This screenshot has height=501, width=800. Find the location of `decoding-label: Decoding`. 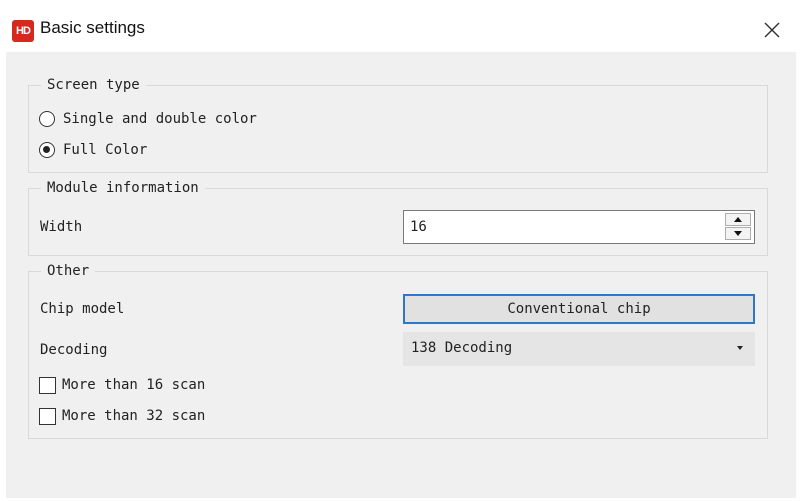

decoding-label: Decoding is located at coordinates (74, 350).